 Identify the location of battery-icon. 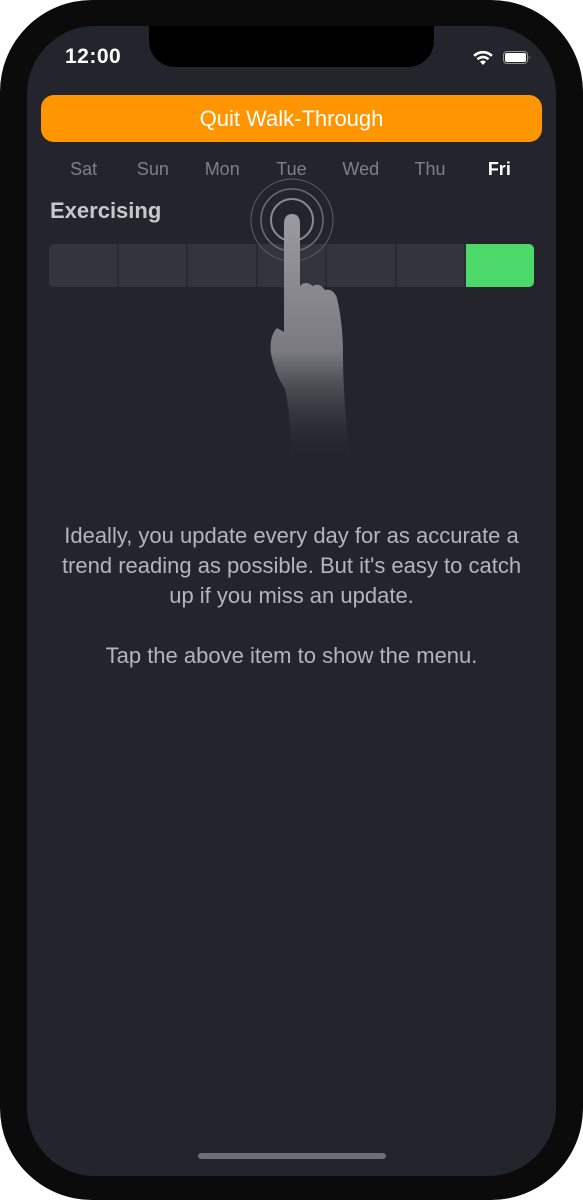
(516, 57).